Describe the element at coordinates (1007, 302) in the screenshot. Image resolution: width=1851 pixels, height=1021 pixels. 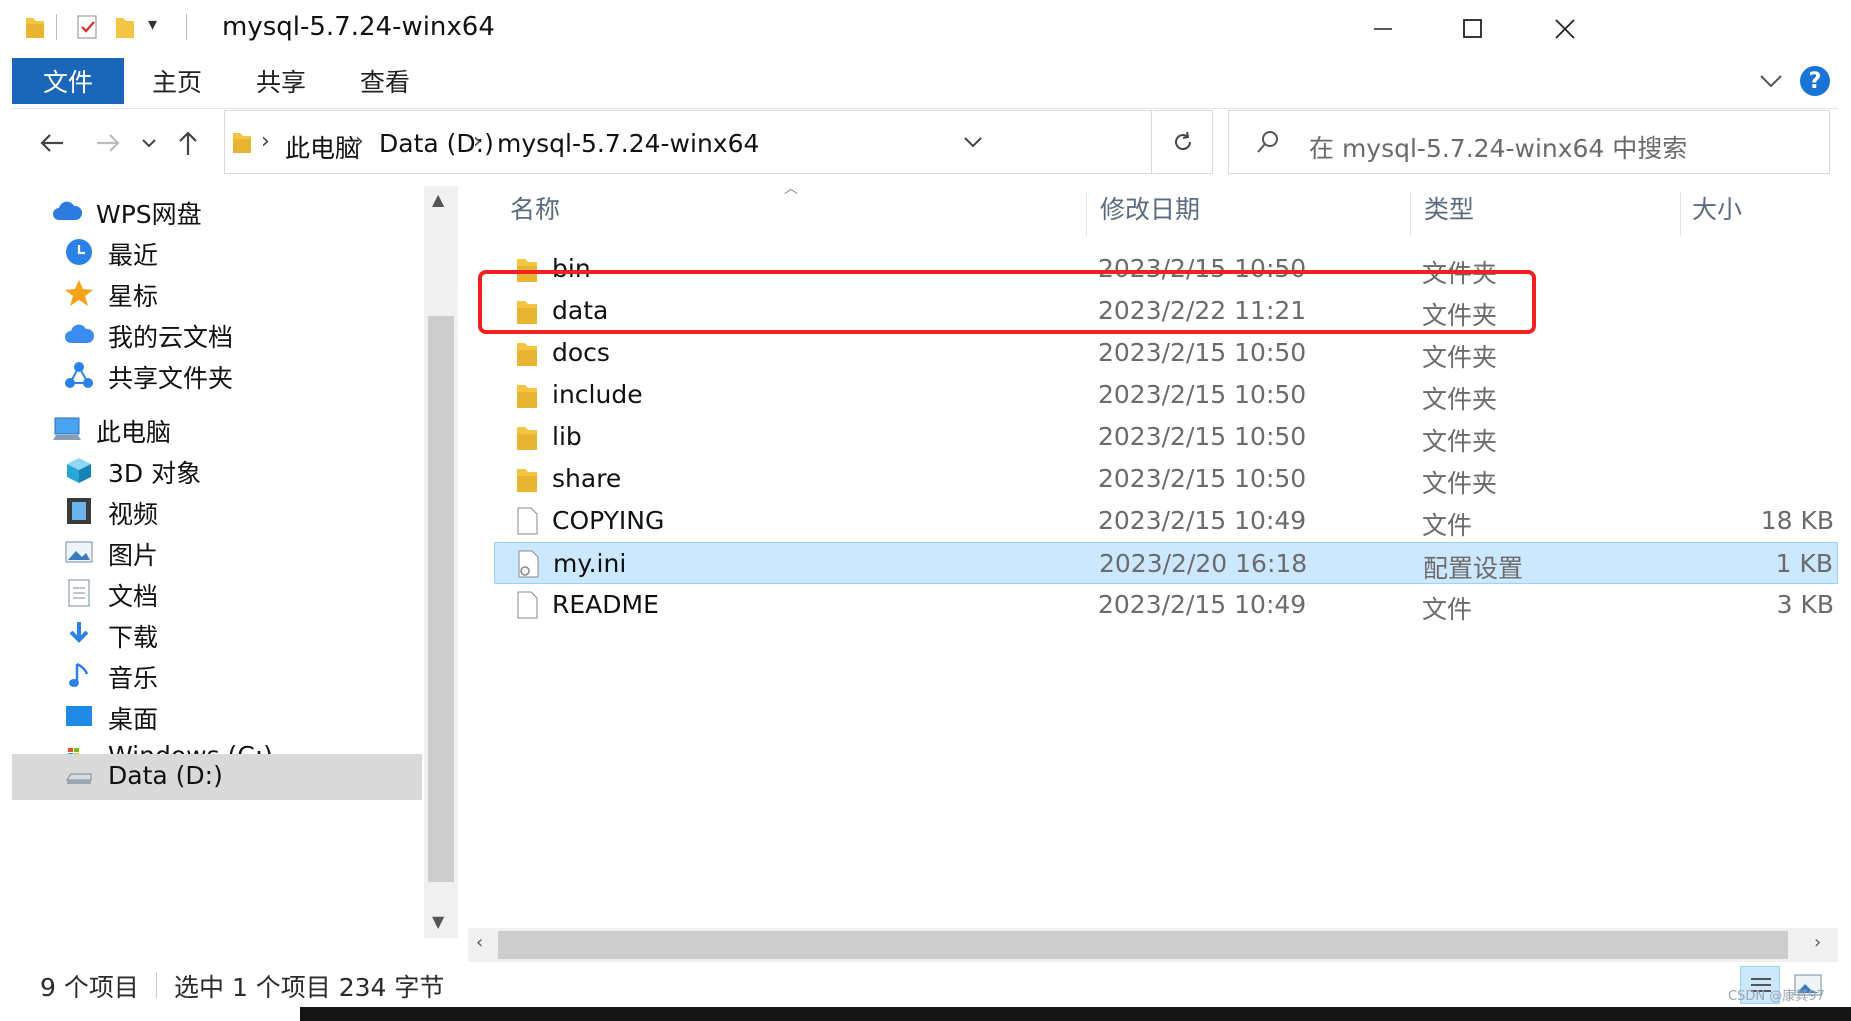
I see `highlight-box` at that location.